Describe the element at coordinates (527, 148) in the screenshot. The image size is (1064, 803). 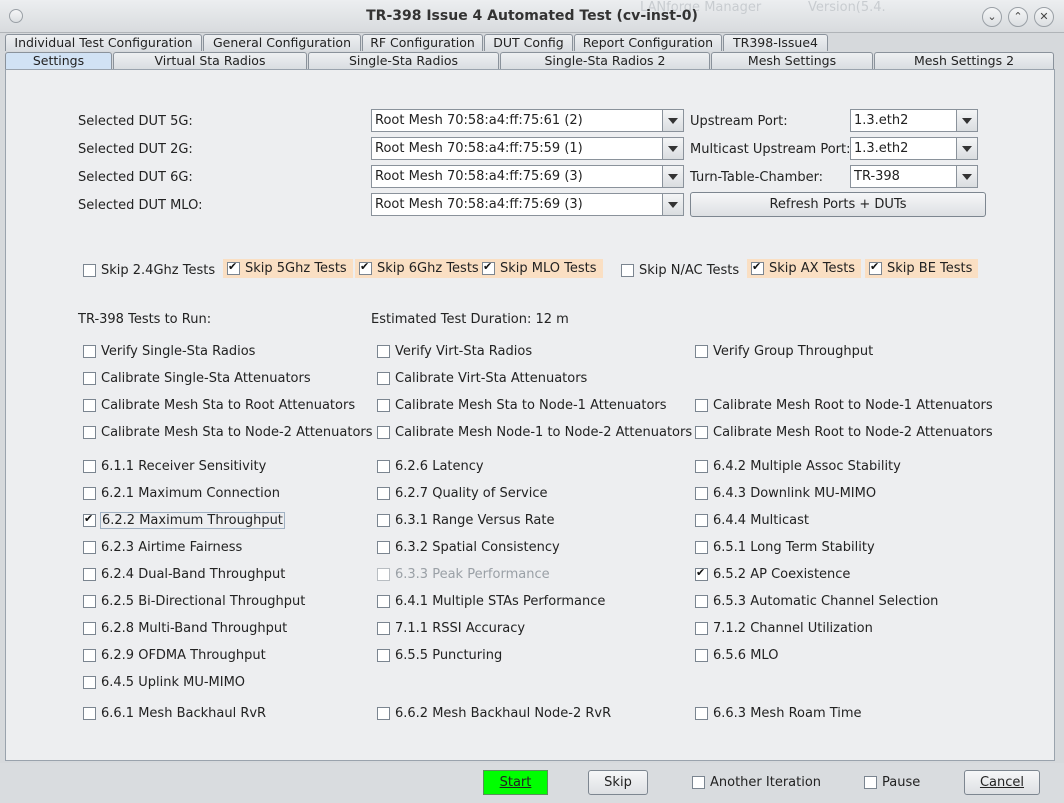
I see `dut-2g-select: Root Mesh 70:58:a4:ff:75:59 (1)` at that location.